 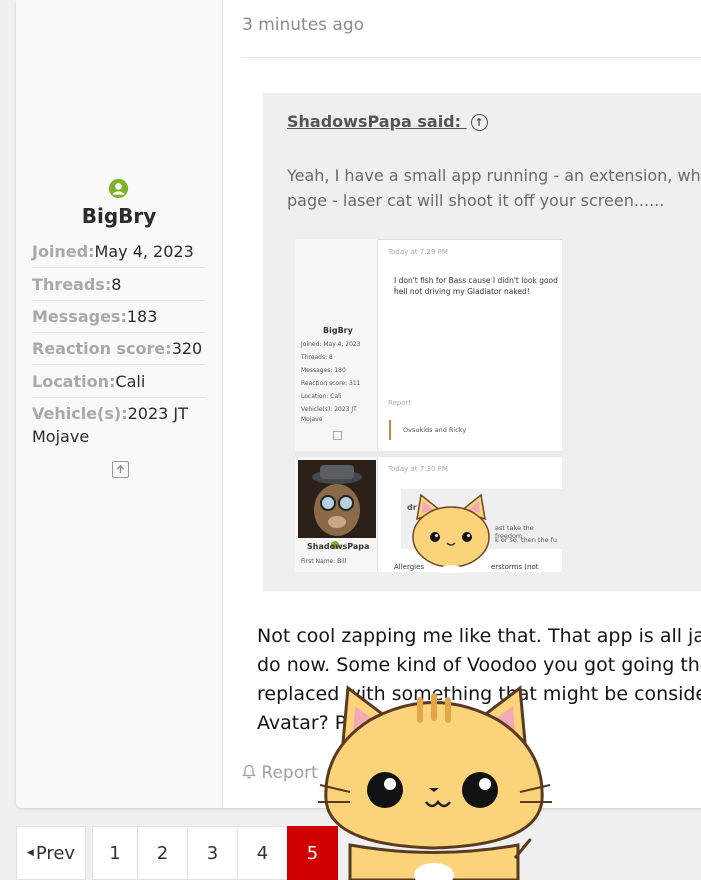 I want to click on page-button: 3, so click(x=212, y=853).